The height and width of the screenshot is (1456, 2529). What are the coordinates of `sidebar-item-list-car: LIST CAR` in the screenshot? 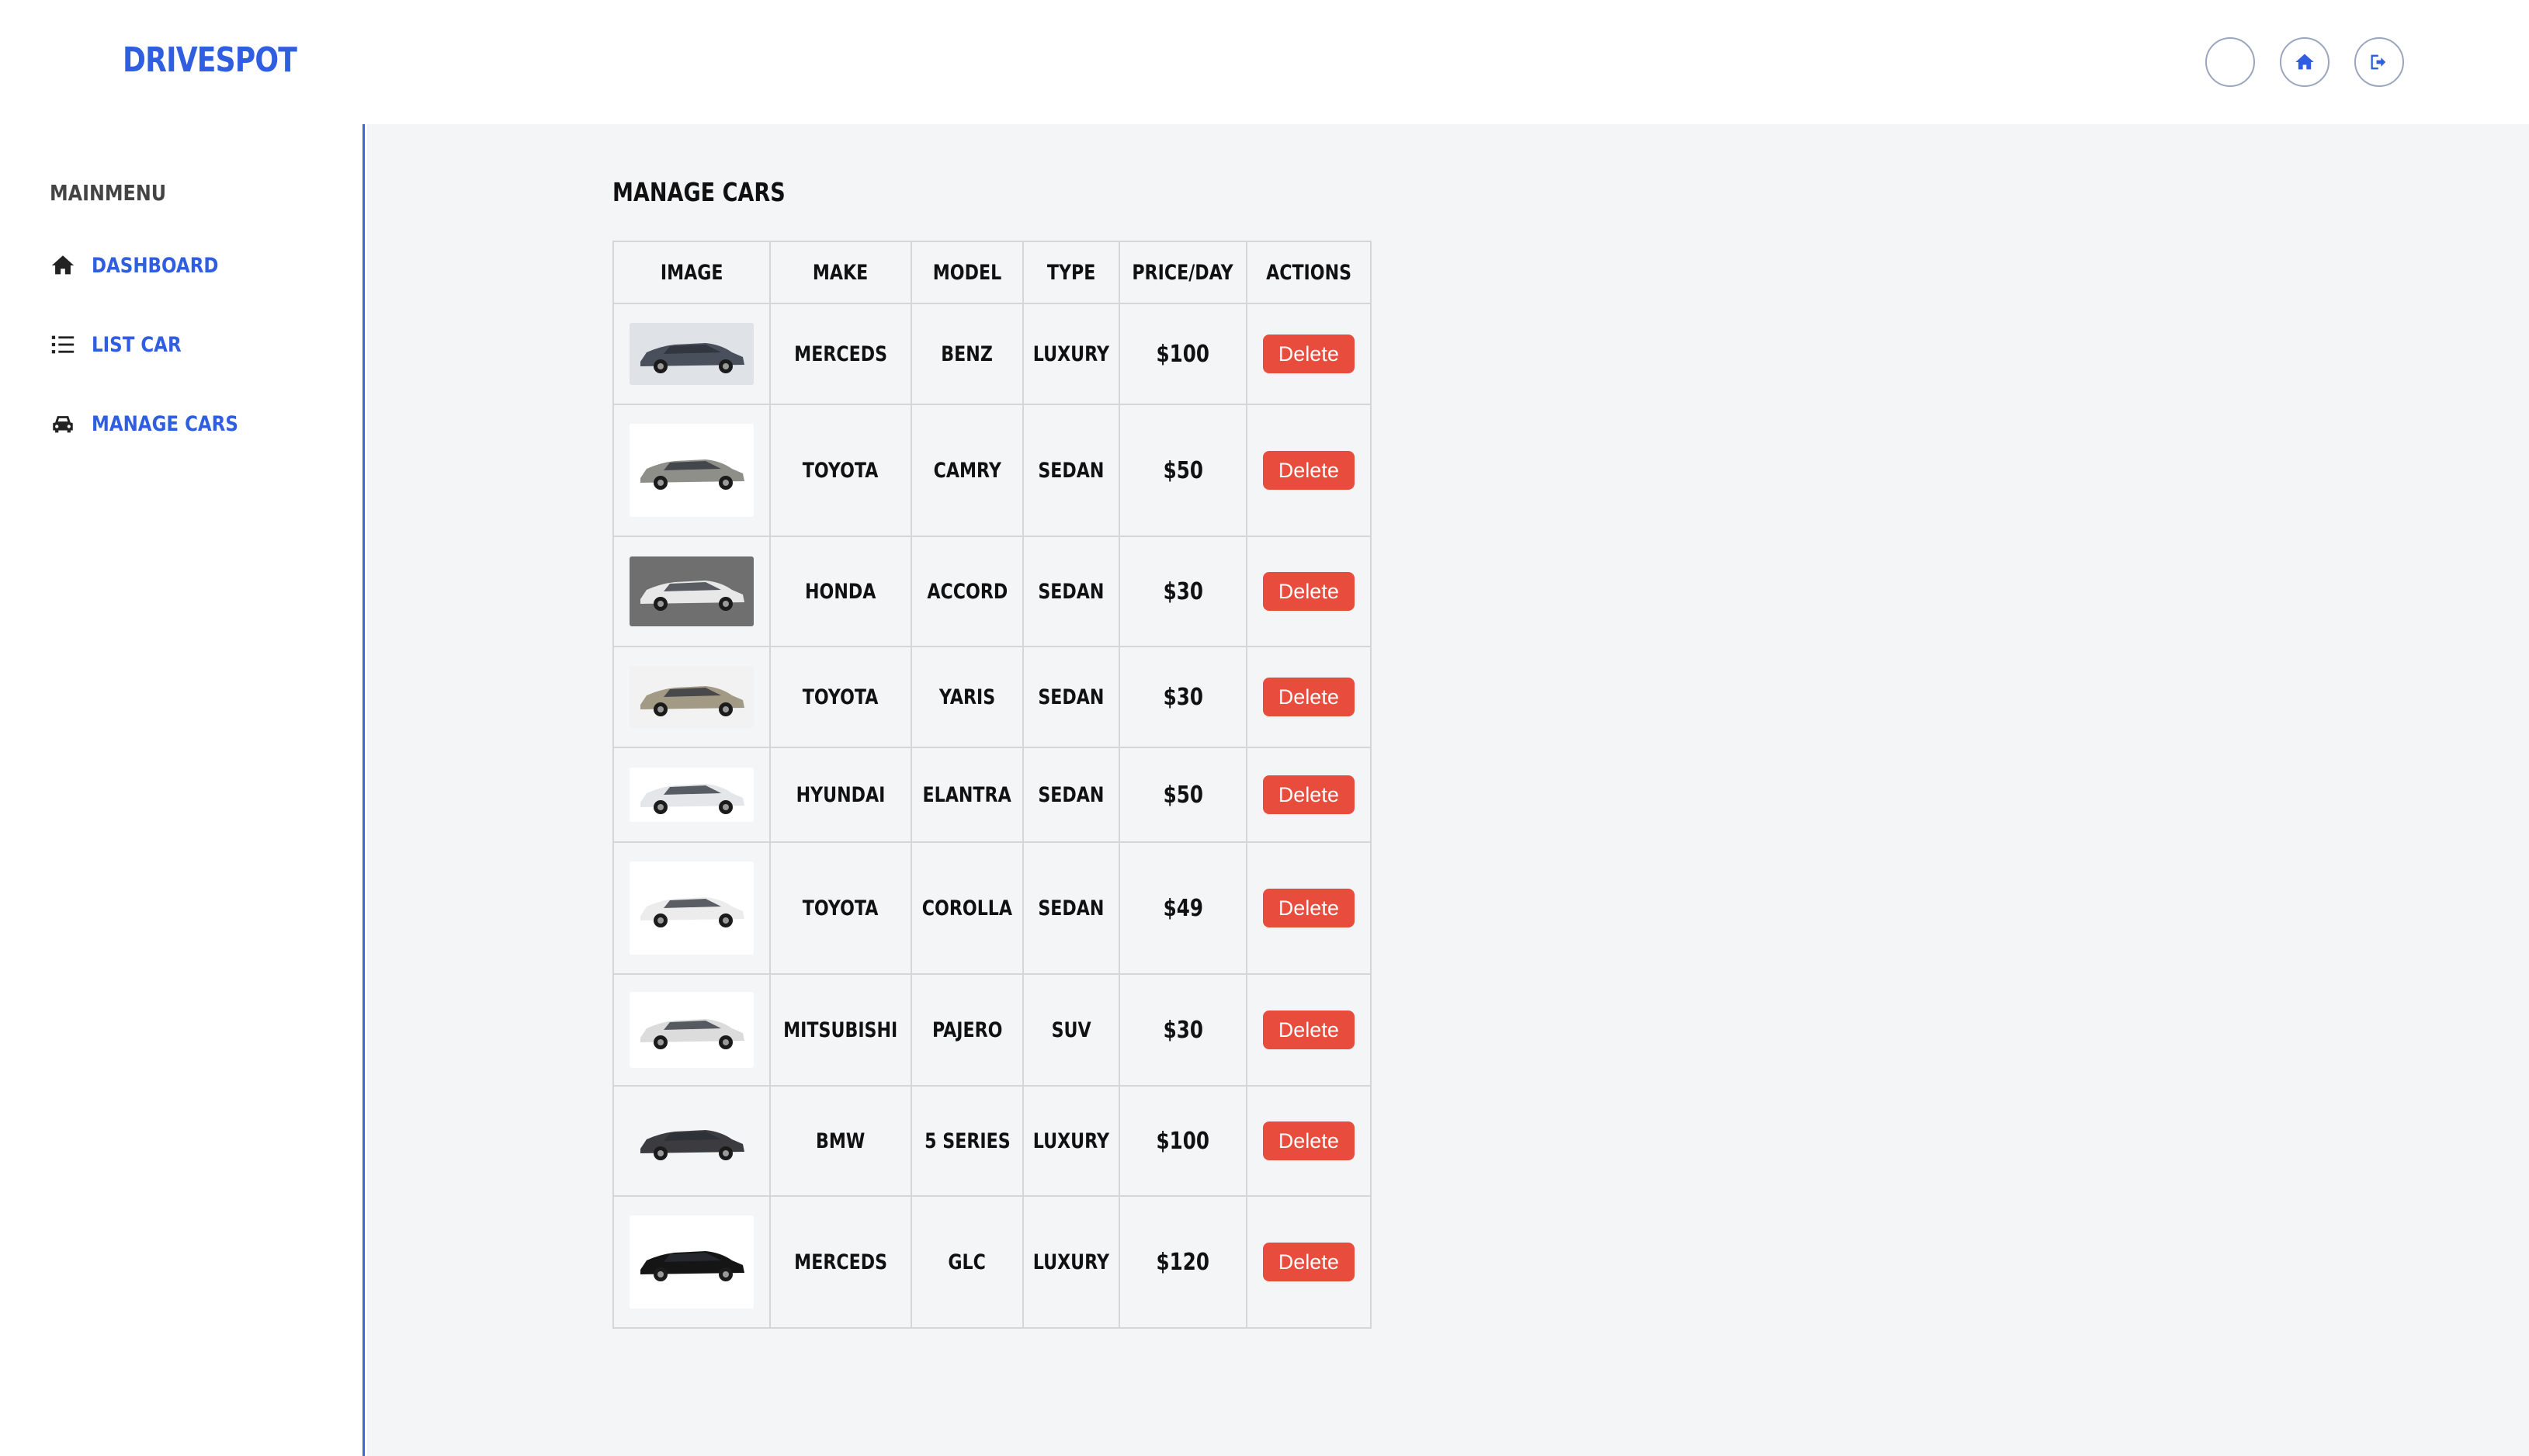 It's located at (123, 345).